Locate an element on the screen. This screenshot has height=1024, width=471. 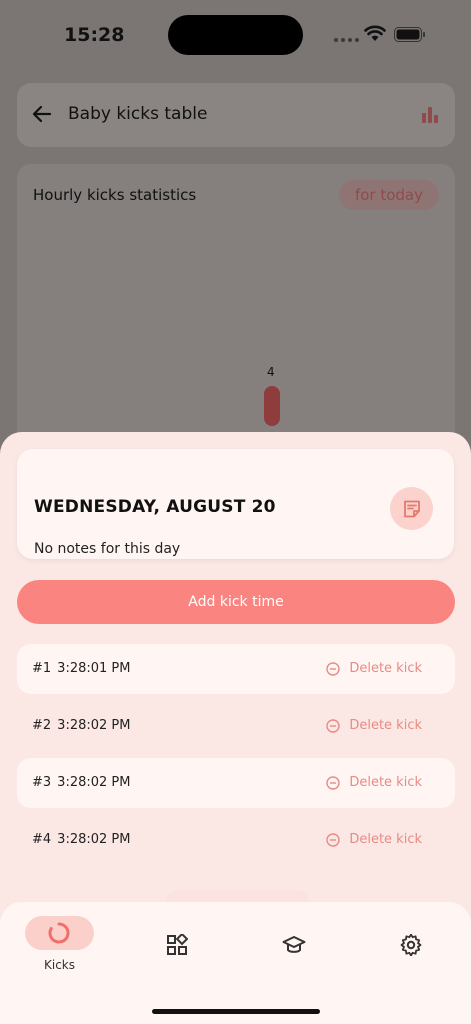
bar-value-label: 4 is located at coordinates (271, 372).